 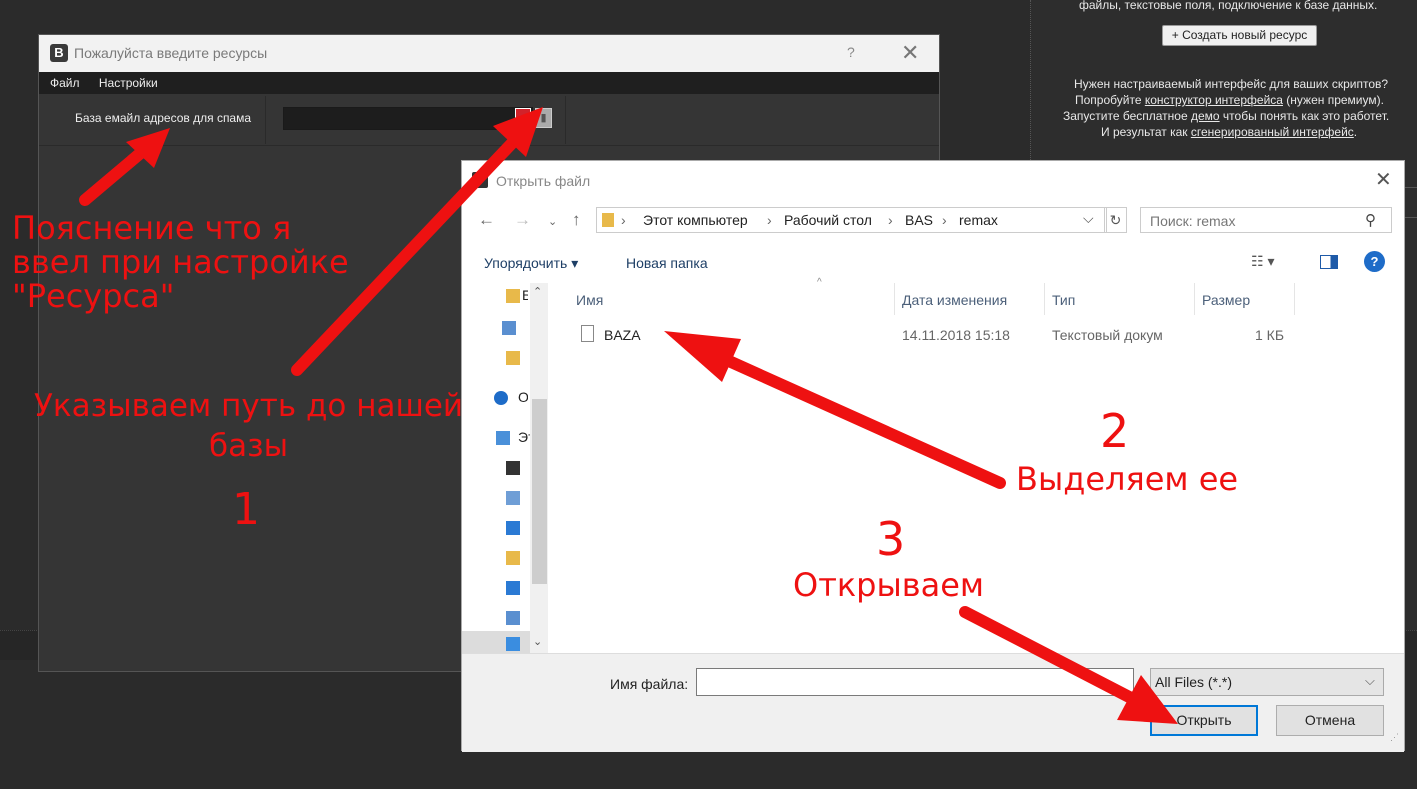 I want to click on resize-grip-icon: ⋰, so click(x=1394, y=737).